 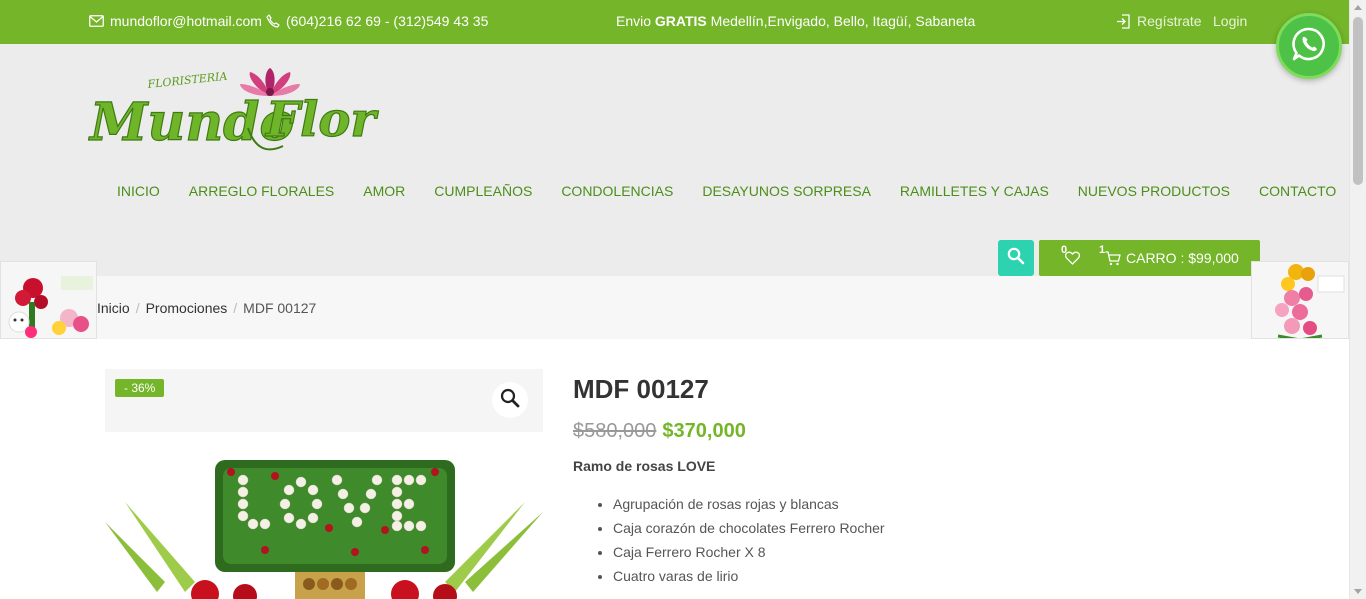 I want to click on cart-total-label: CARRO : $99,000, so click(x=1182, y=258).